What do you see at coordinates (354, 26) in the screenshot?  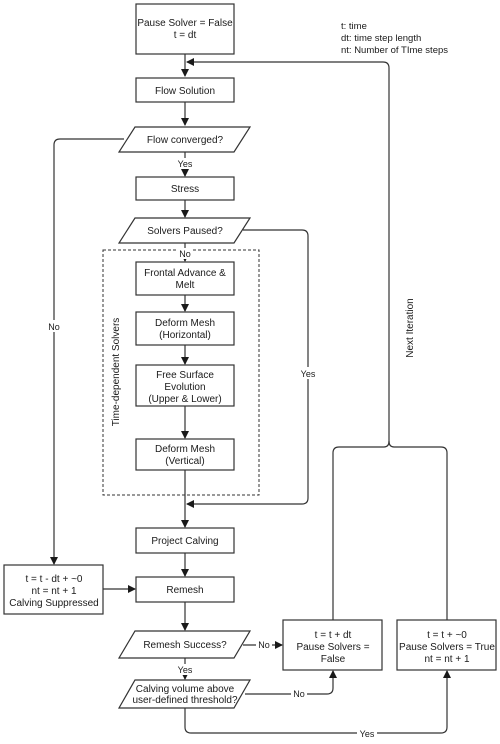 I see `legend-line: t: time` at bounding box center [354, 26].